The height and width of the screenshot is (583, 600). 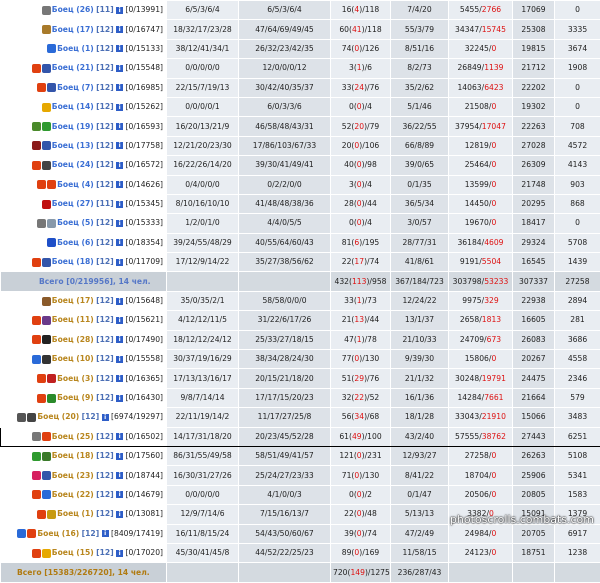 What do you see at coordinates (73, 9) in the screenshot?
I see `fighter-name-link: Боец (26)` at bounding box center [73, 9].